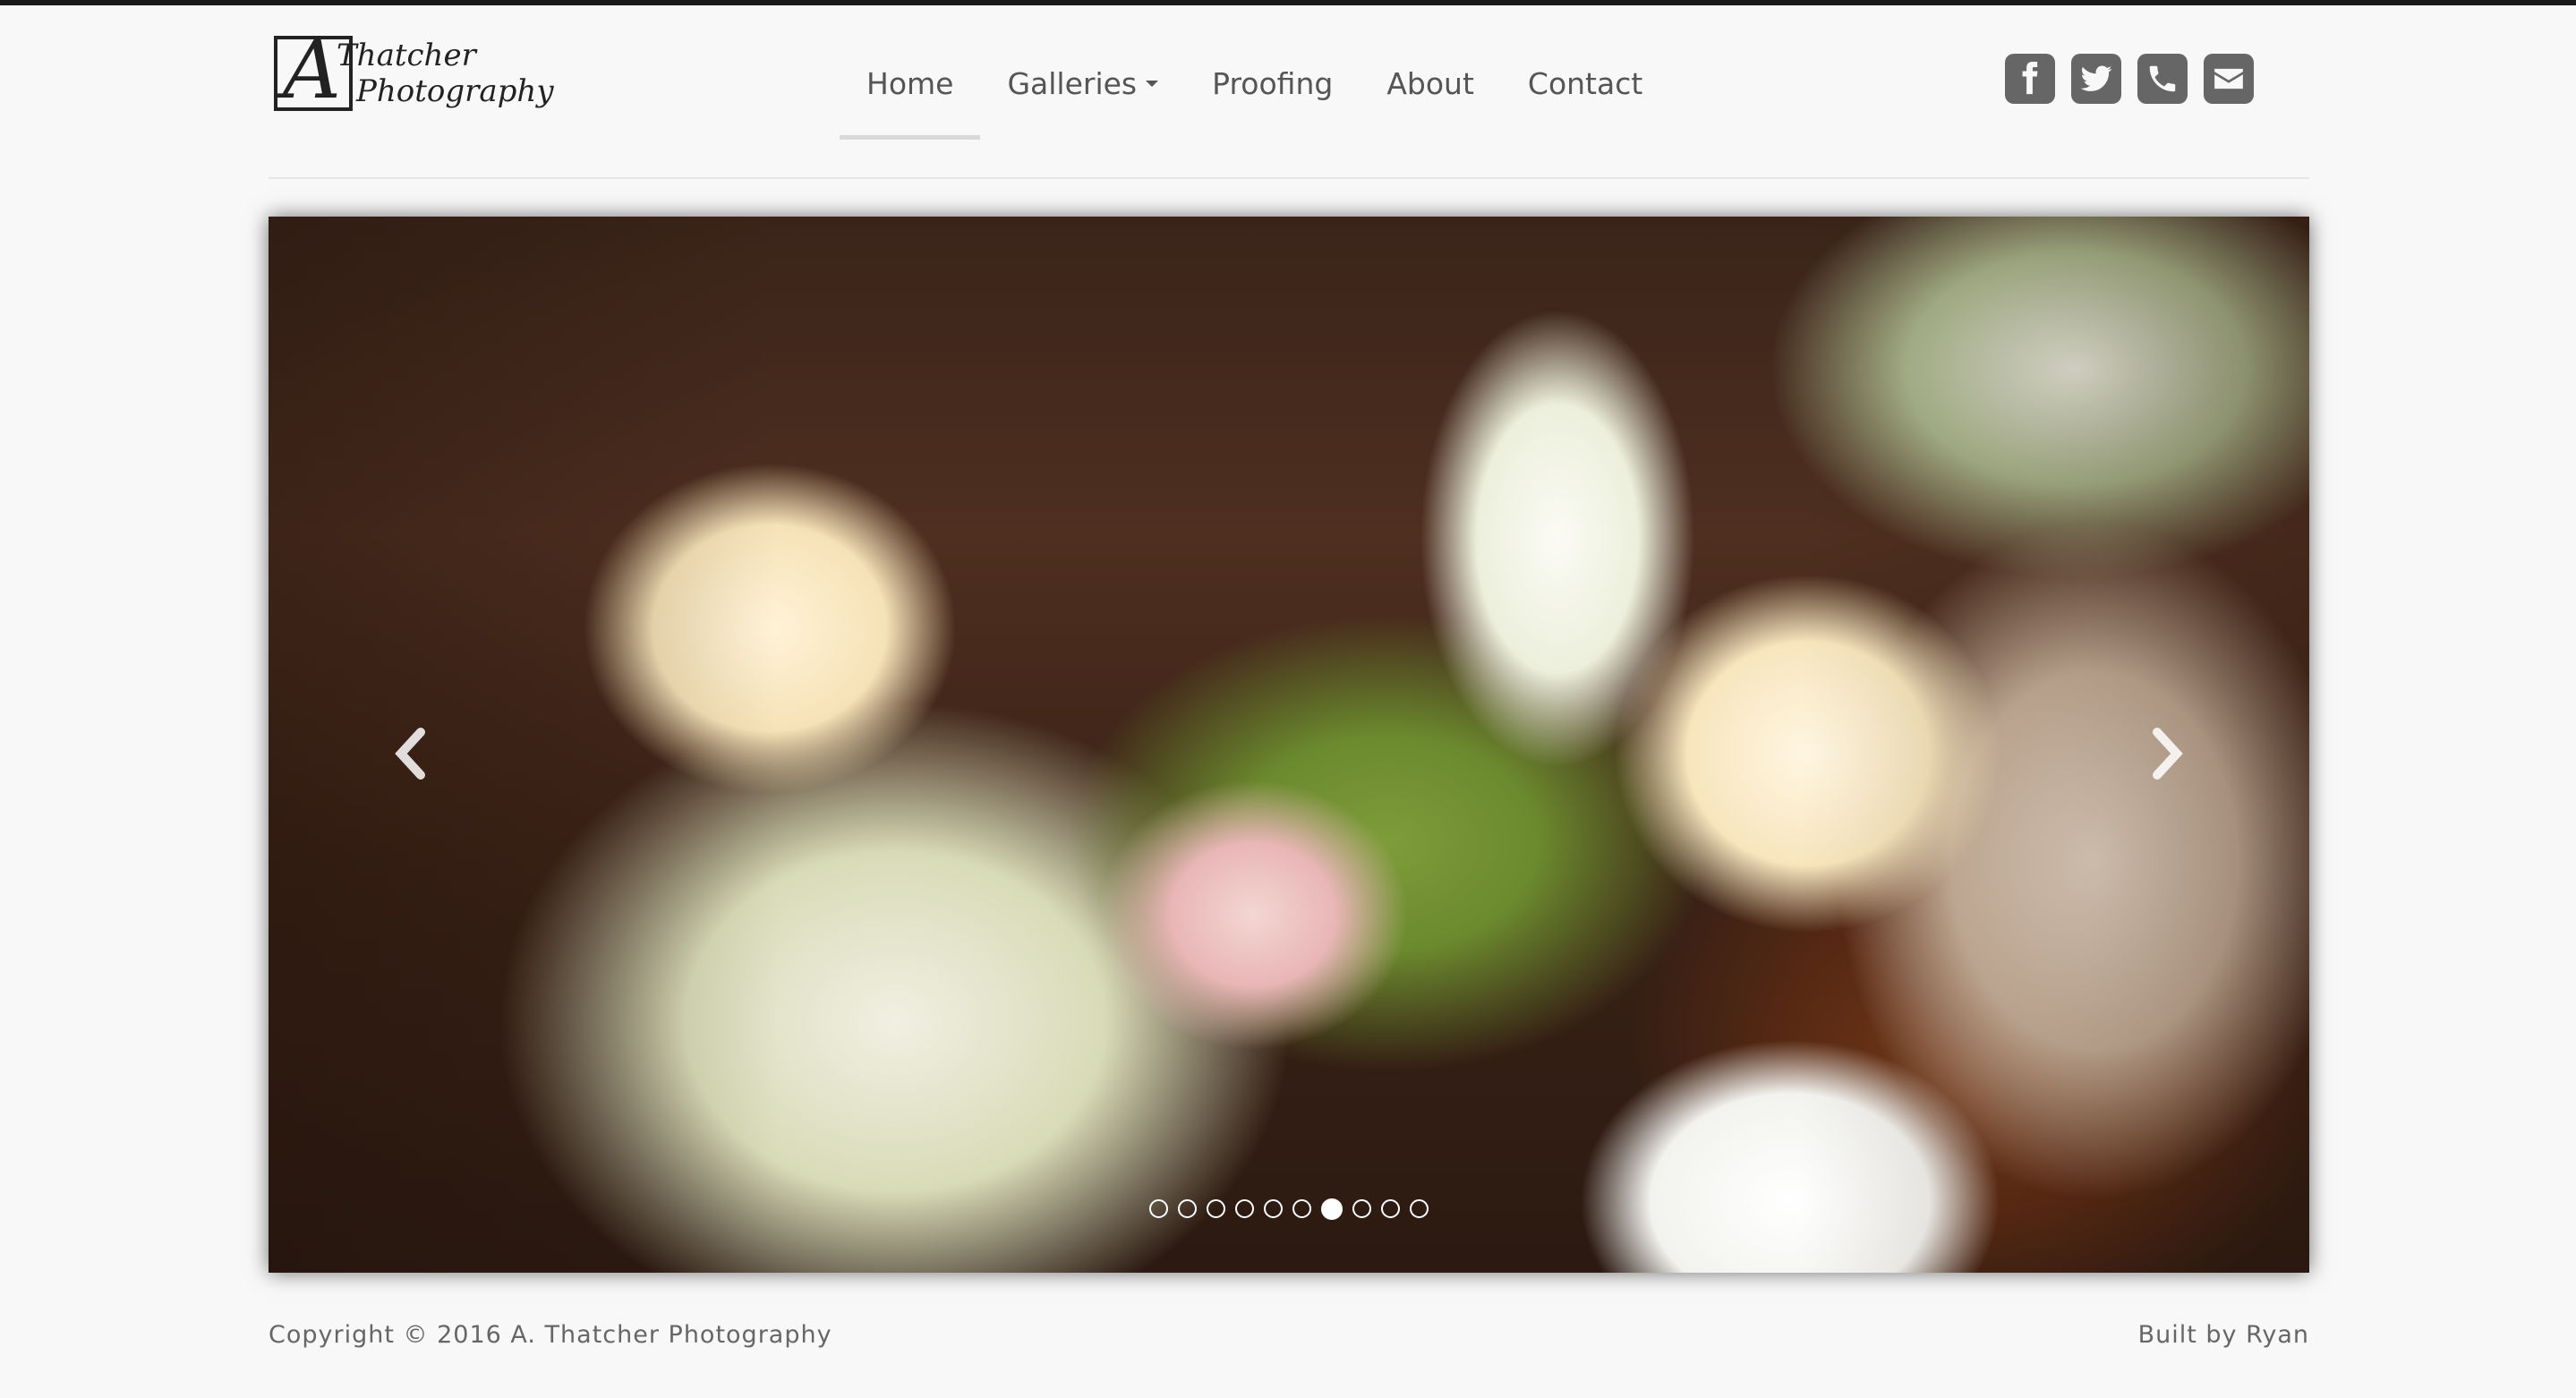  I want to click on credit-text: Built by Ryan, so click(2223, 1335).